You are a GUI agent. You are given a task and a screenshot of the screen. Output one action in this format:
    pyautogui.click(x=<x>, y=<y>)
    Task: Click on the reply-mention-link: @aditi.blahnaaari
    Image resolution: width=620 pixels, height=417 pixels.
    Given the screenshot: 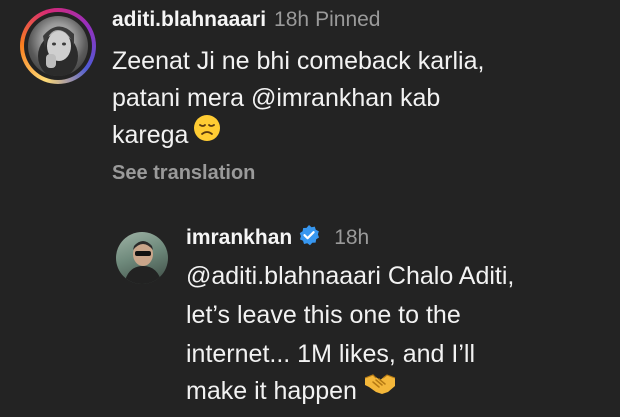 What is the action you would take?
    pyautogui.click(x=283, y=276)
    